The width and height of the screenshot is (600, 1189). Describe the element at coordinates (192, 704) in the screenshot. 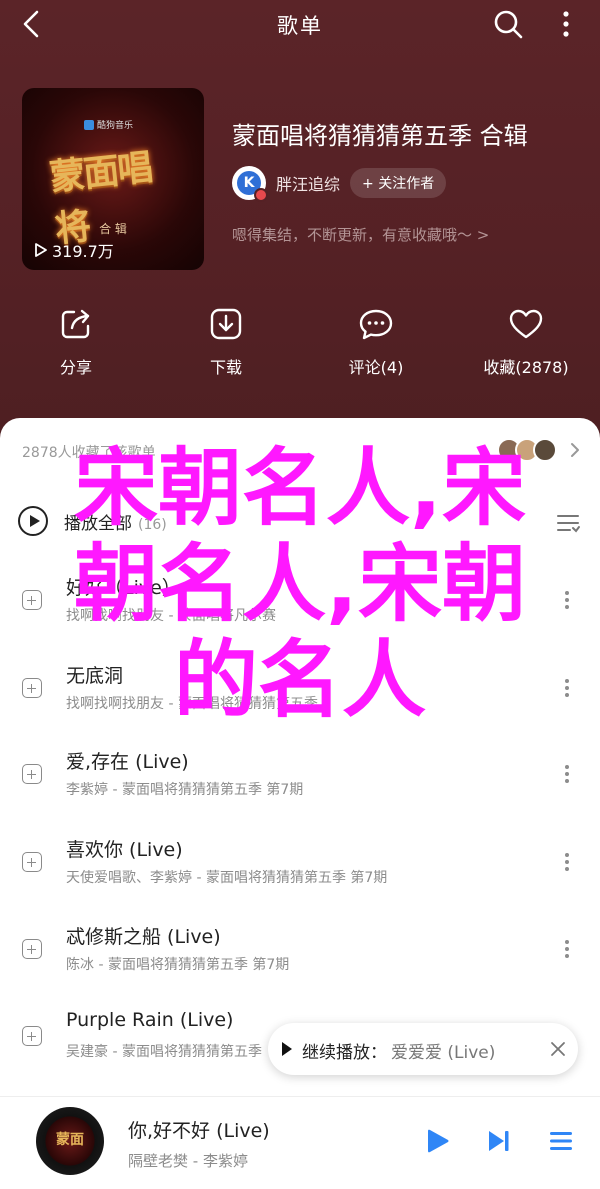

I see `song-subtitle: 找啊找啊找朋友 - 蒙面唱将猜猜猜第五季` at that location.